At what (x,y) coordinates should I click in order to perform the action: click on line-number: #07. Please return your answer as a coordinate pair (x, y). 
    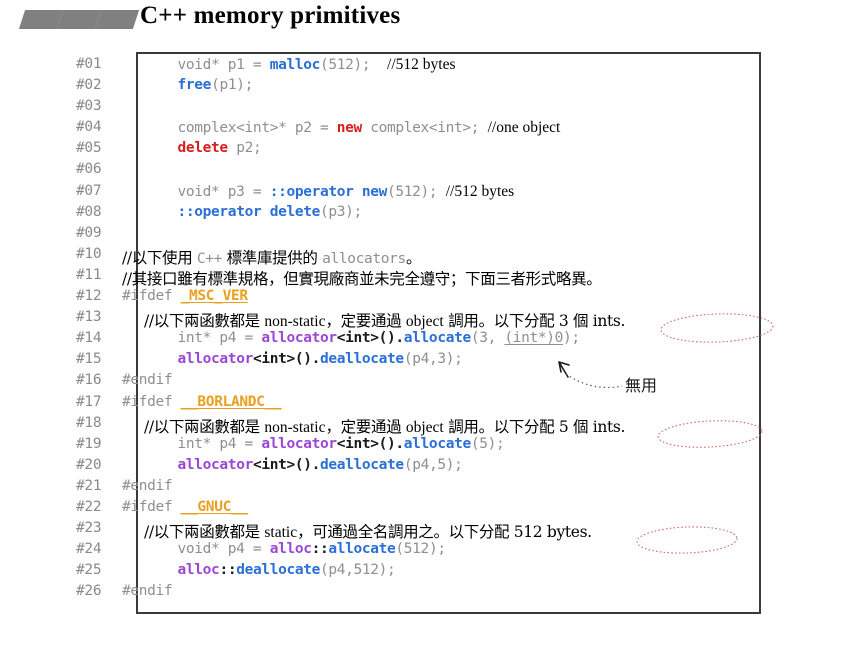
    Looking at the image, I should click on (89, 190).